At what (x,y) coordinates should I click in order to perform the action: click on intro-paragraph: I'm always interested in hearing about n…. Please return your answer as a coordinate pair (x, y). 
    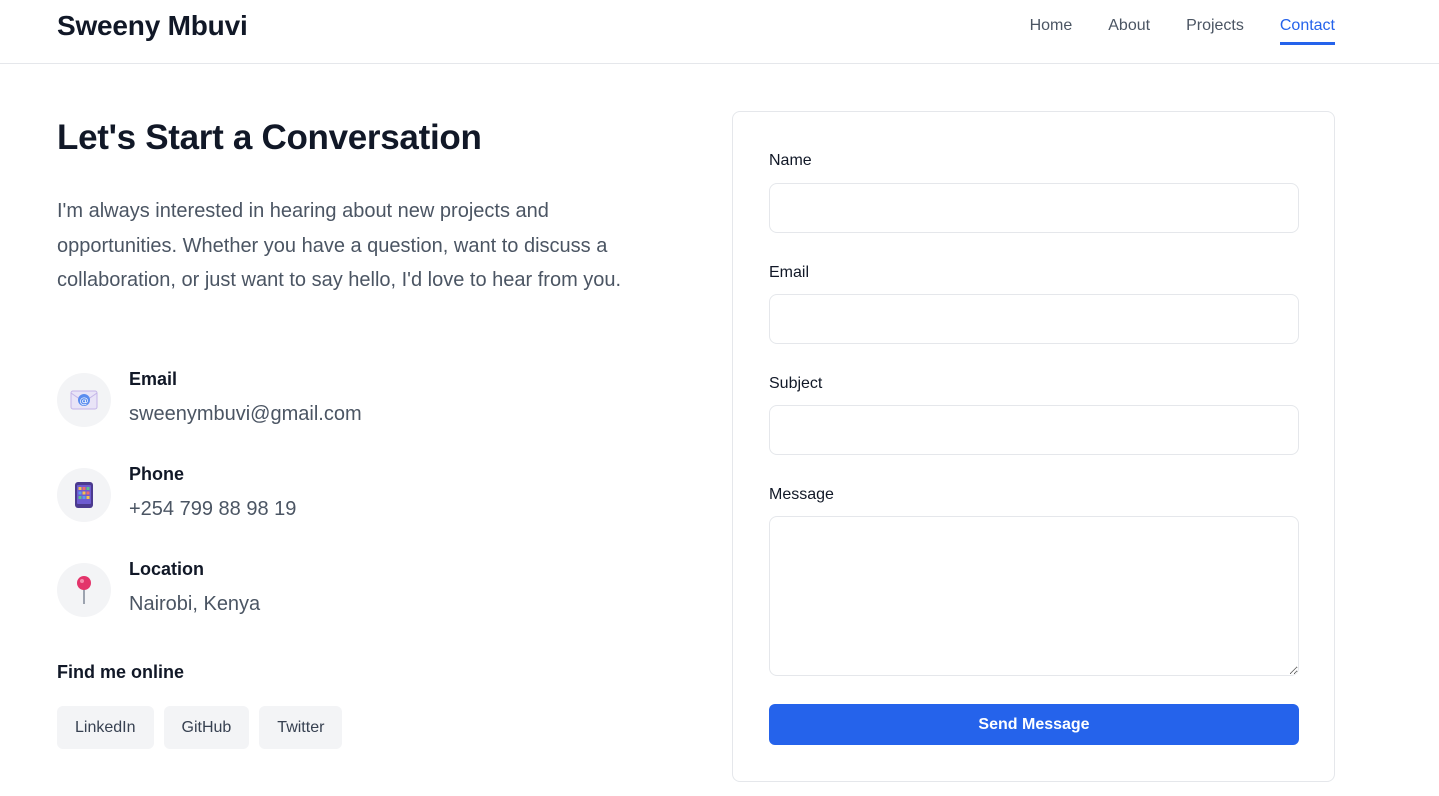
    Looking at the image, I should click on (339, 245).